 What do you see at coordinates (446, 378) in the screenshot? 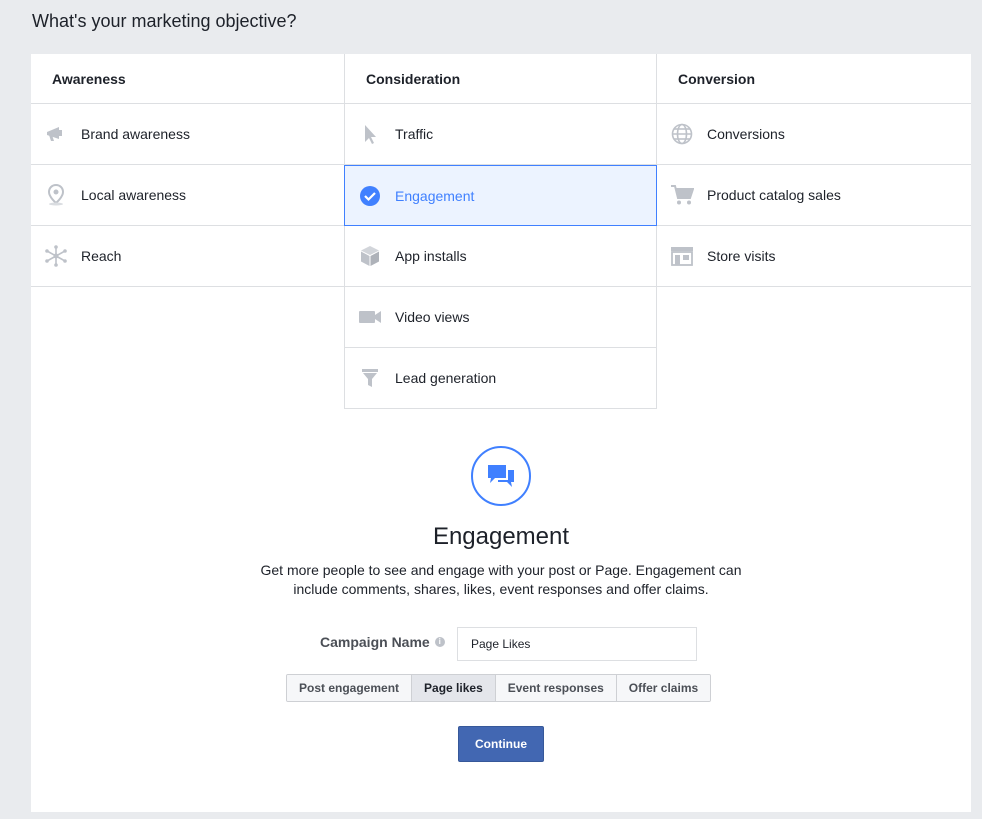
I see `option-label: Lead generation` at bounding box center [446, 378].